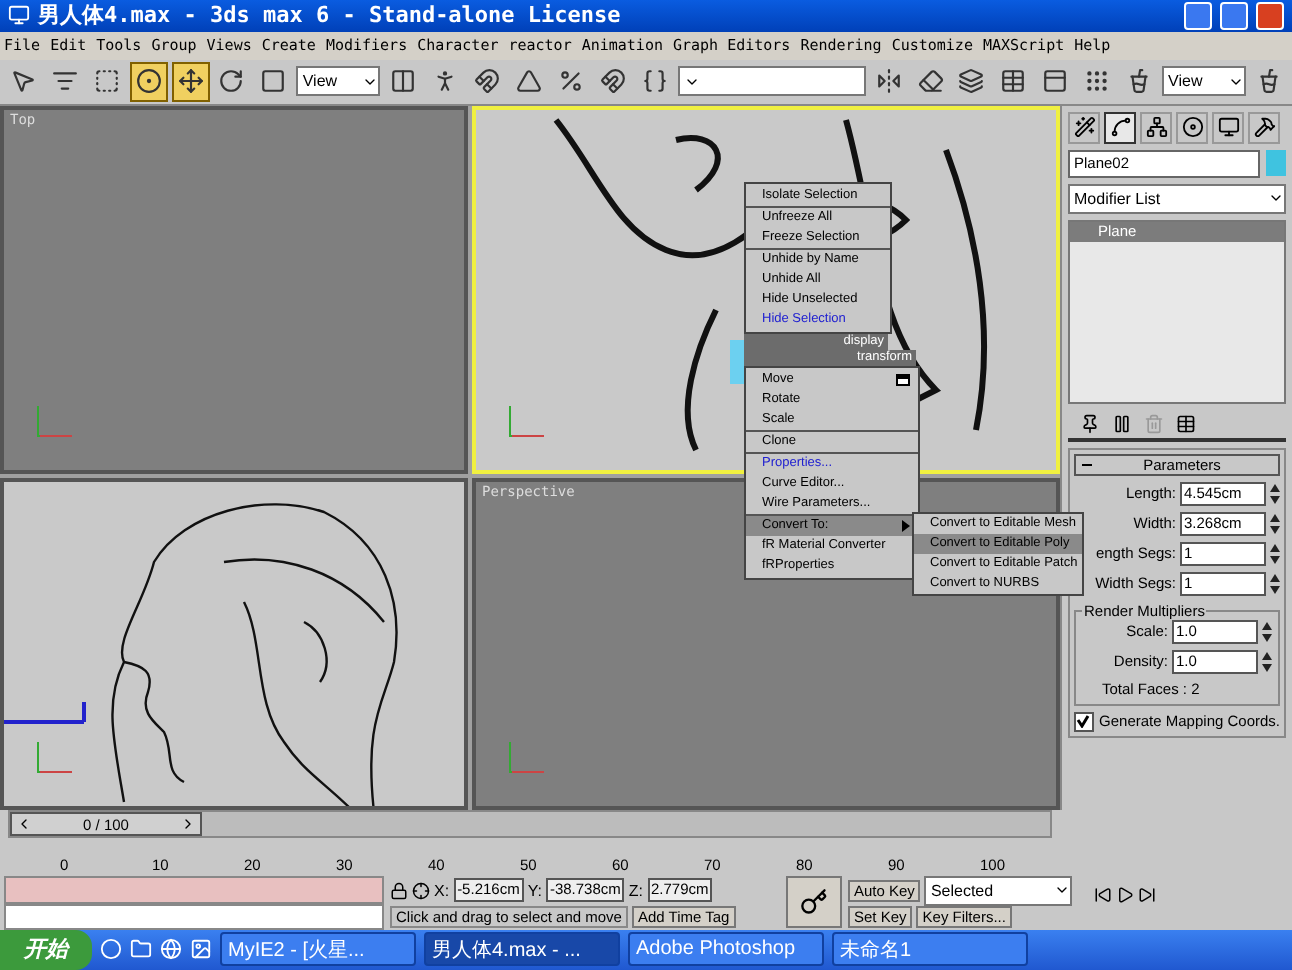  What do you see at coordinates (654, 81) in the screenshot?
I see `braces-icon` at bounding box center [654, 81].